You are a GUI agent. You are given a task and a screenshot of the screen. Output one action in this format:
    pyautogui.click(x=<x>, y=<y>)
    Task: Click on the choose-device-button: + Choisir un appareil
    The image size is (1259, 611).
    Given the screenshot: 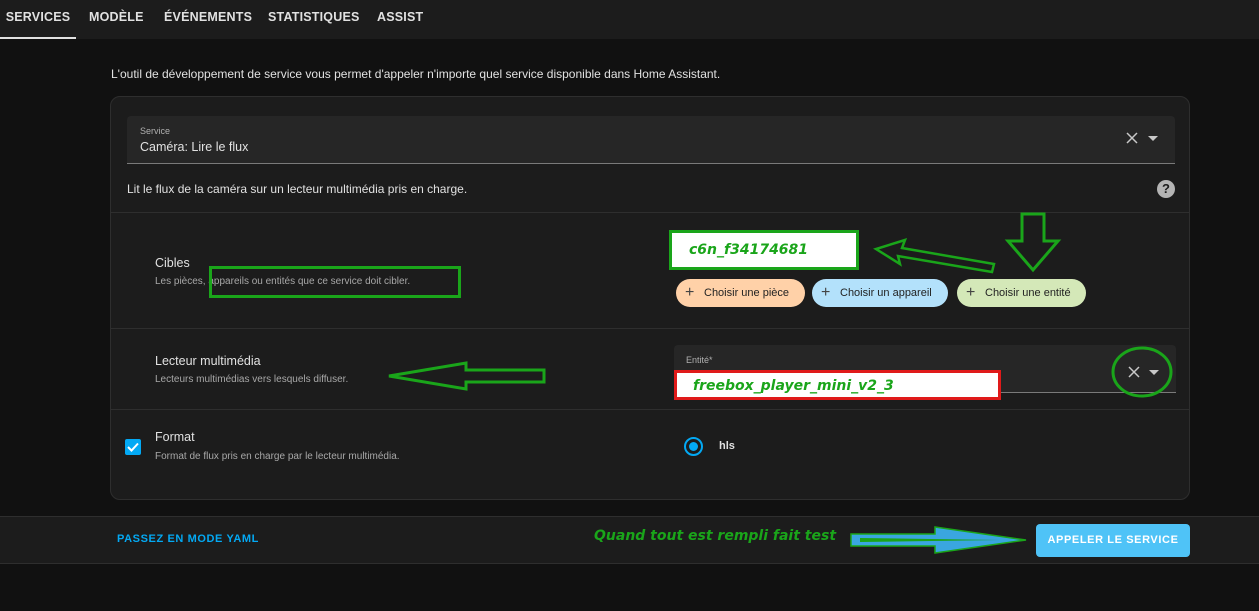 What is the action you would take?
    pyautogui.click(x=880, y=293)
    